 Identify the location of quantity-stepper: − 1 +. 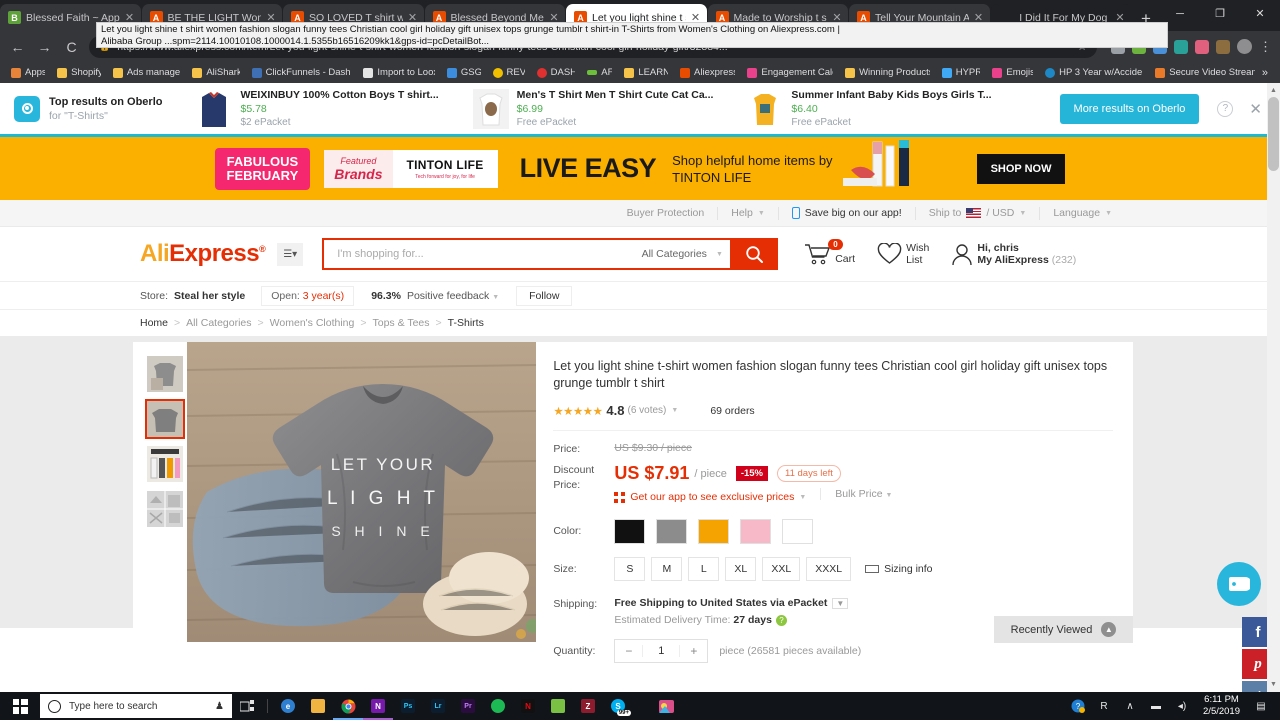
(661, 651).